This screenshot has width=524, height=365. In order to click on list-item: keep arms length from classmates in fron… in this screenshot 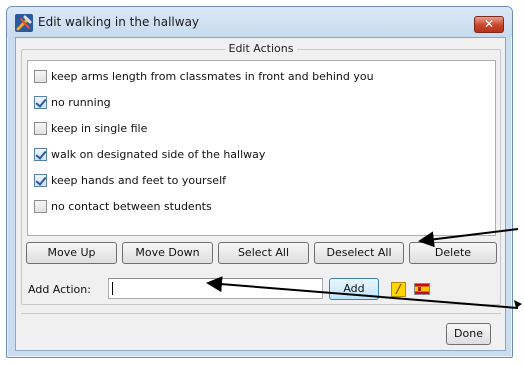, I will do `click(204, 76)`.